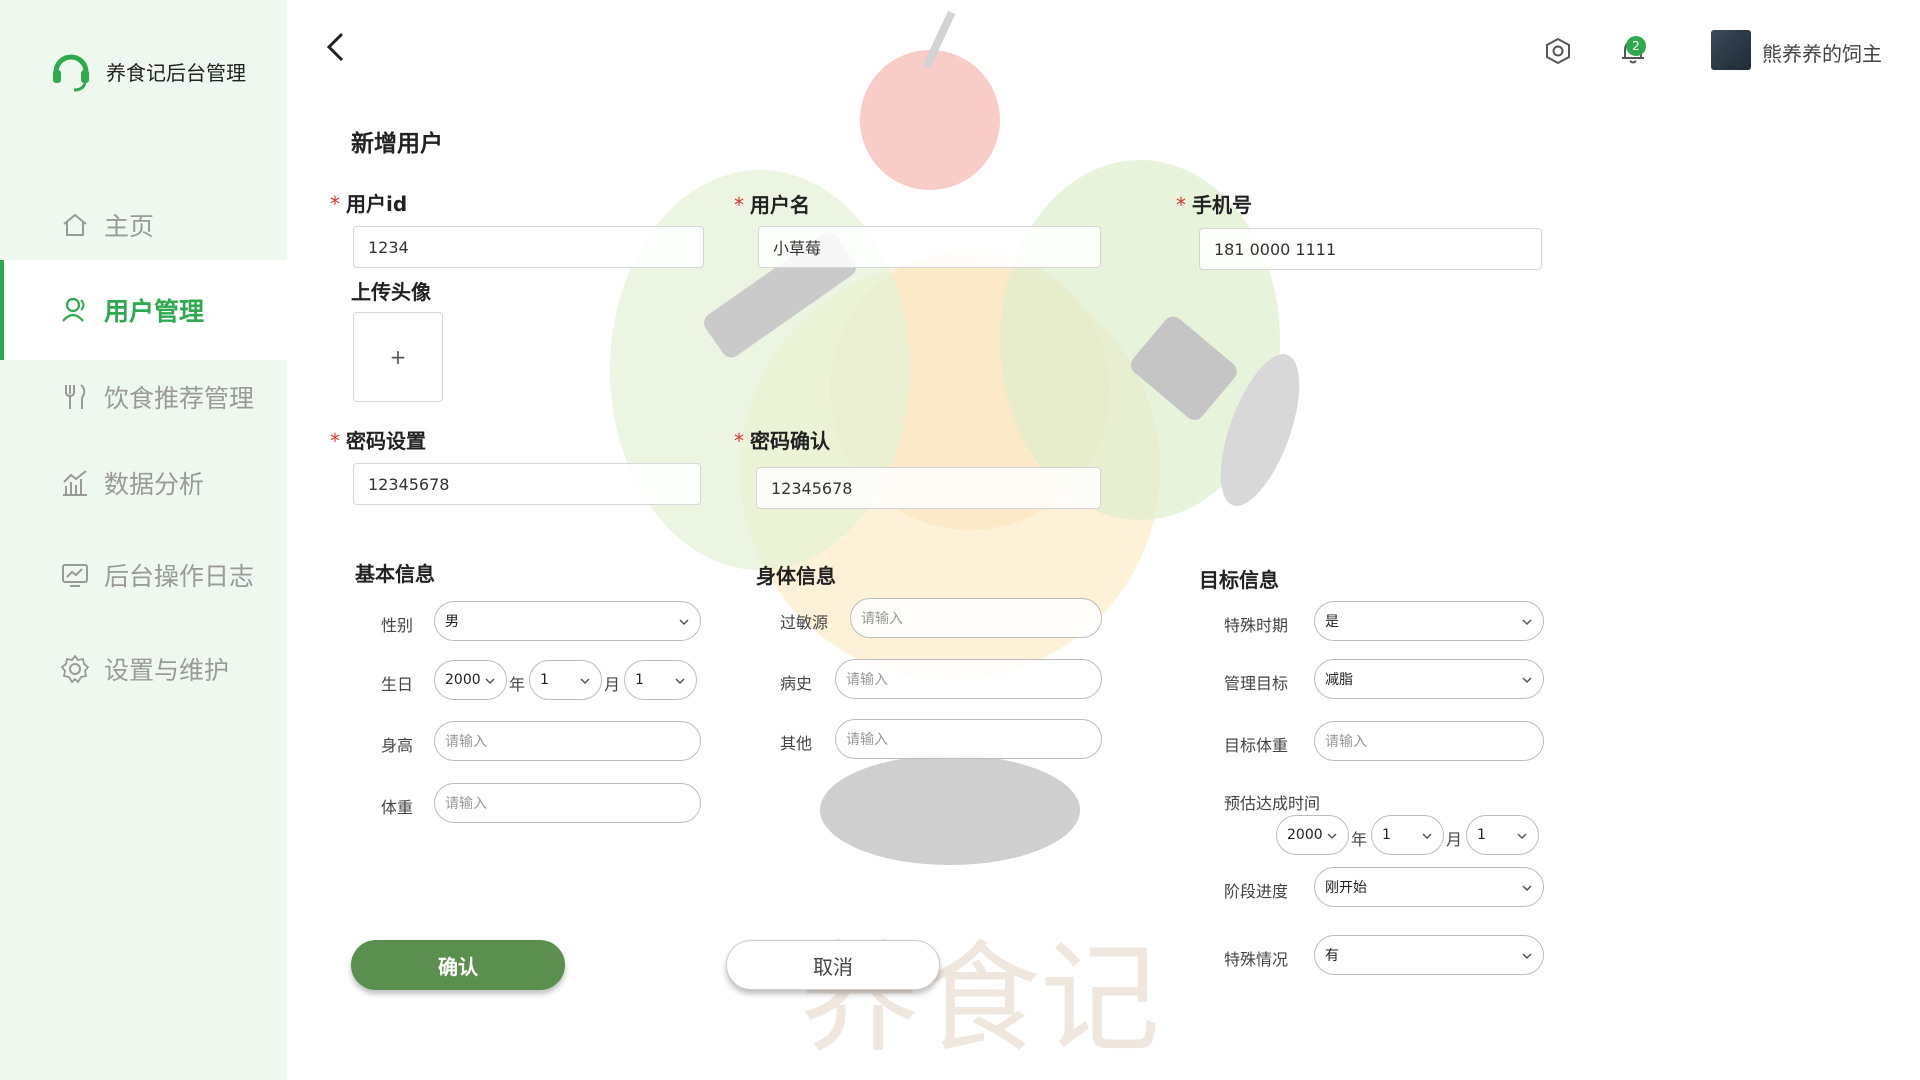  What do you see at coordinates (129, 226) in the screenshot?
I see `nav-label-home: 主页` at bounding box center [129, 226].